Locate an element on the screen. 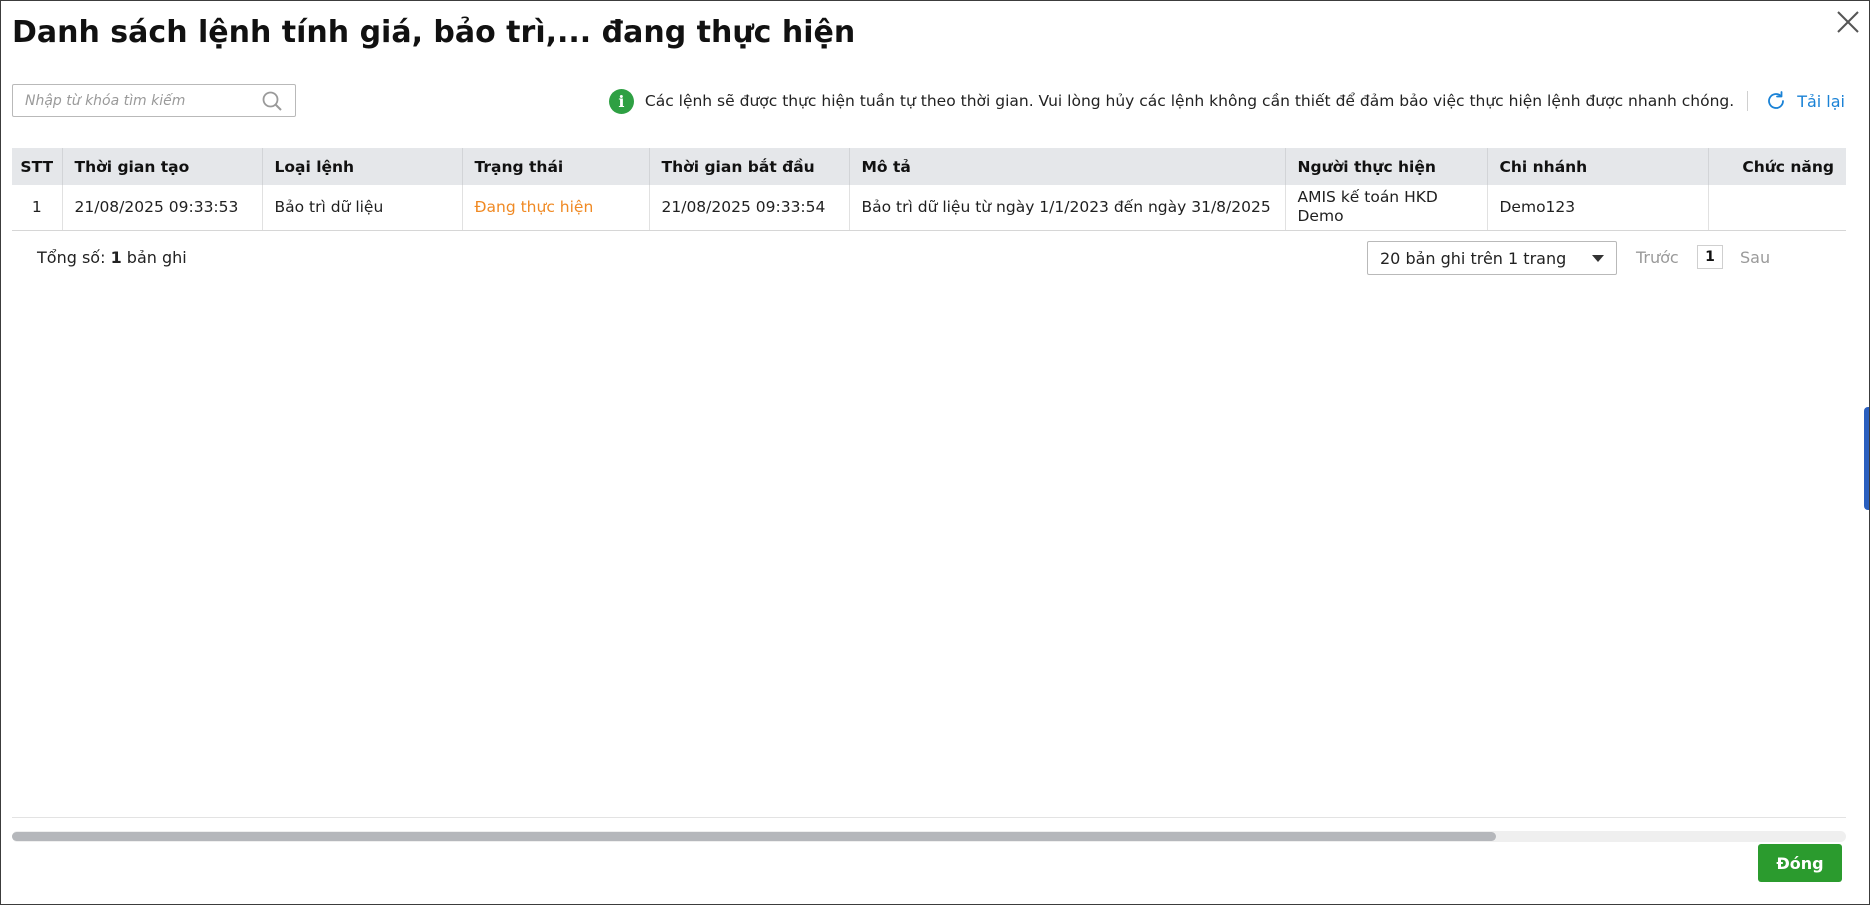  search-box is located at coordinates (154, 100).